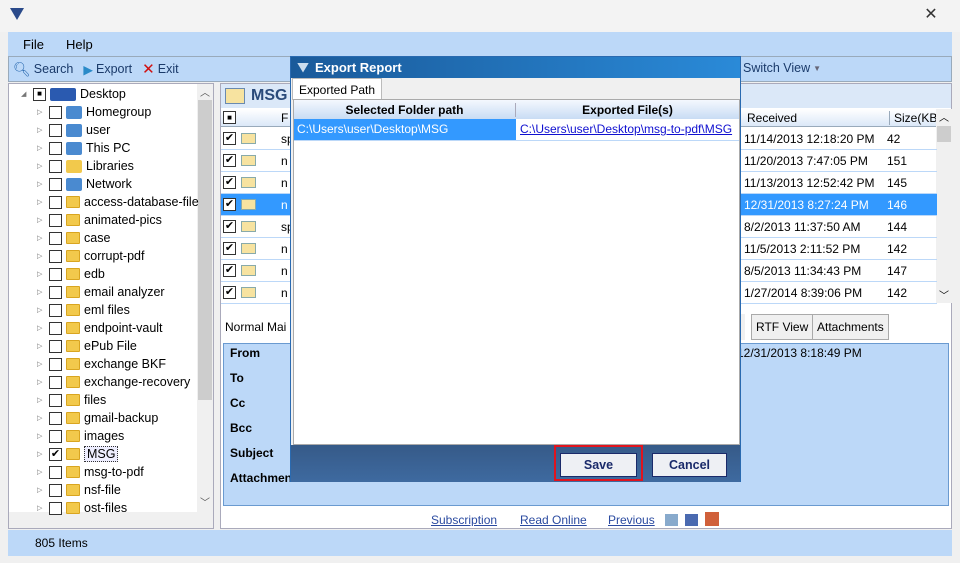 This screenshot has height=563, width=960. Describe the element at coordinates (83, 148) in the screenshot. I see `tree-item: ▷ This PC` at that location.